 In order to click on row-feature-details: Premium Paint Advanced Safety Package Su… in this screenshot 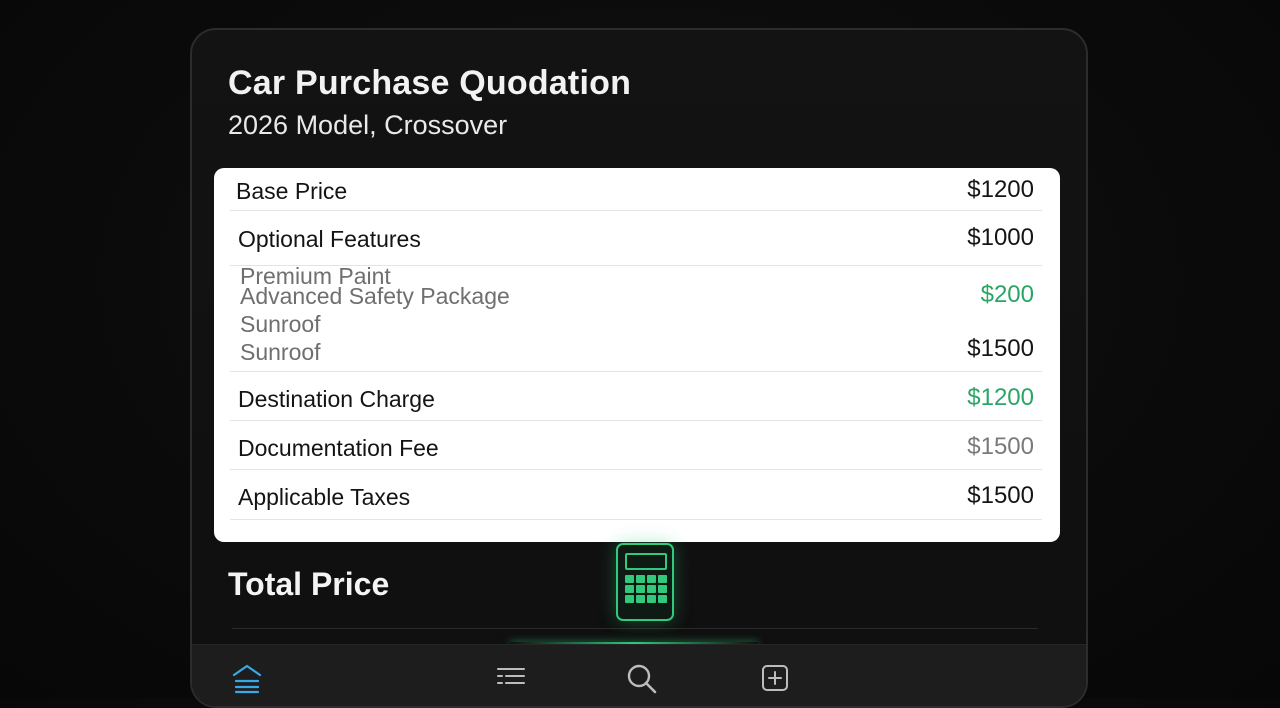, I will do `click(636, 317)`.